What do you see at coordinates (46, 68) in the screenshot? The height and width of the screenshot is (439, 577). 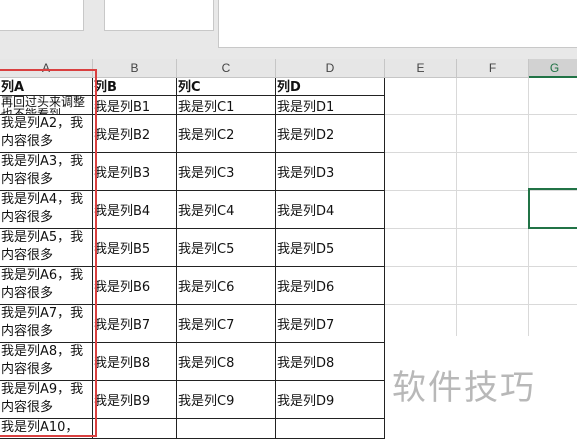 I see `column-header-a: A` at bounding box center [46, 68].